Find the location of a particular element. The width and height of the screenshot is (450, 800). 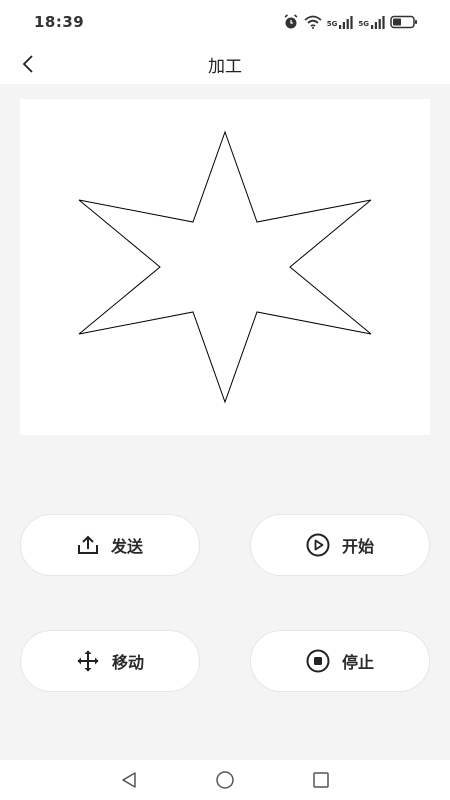

stop-label: 停止 is located at coordinates (357, 662).